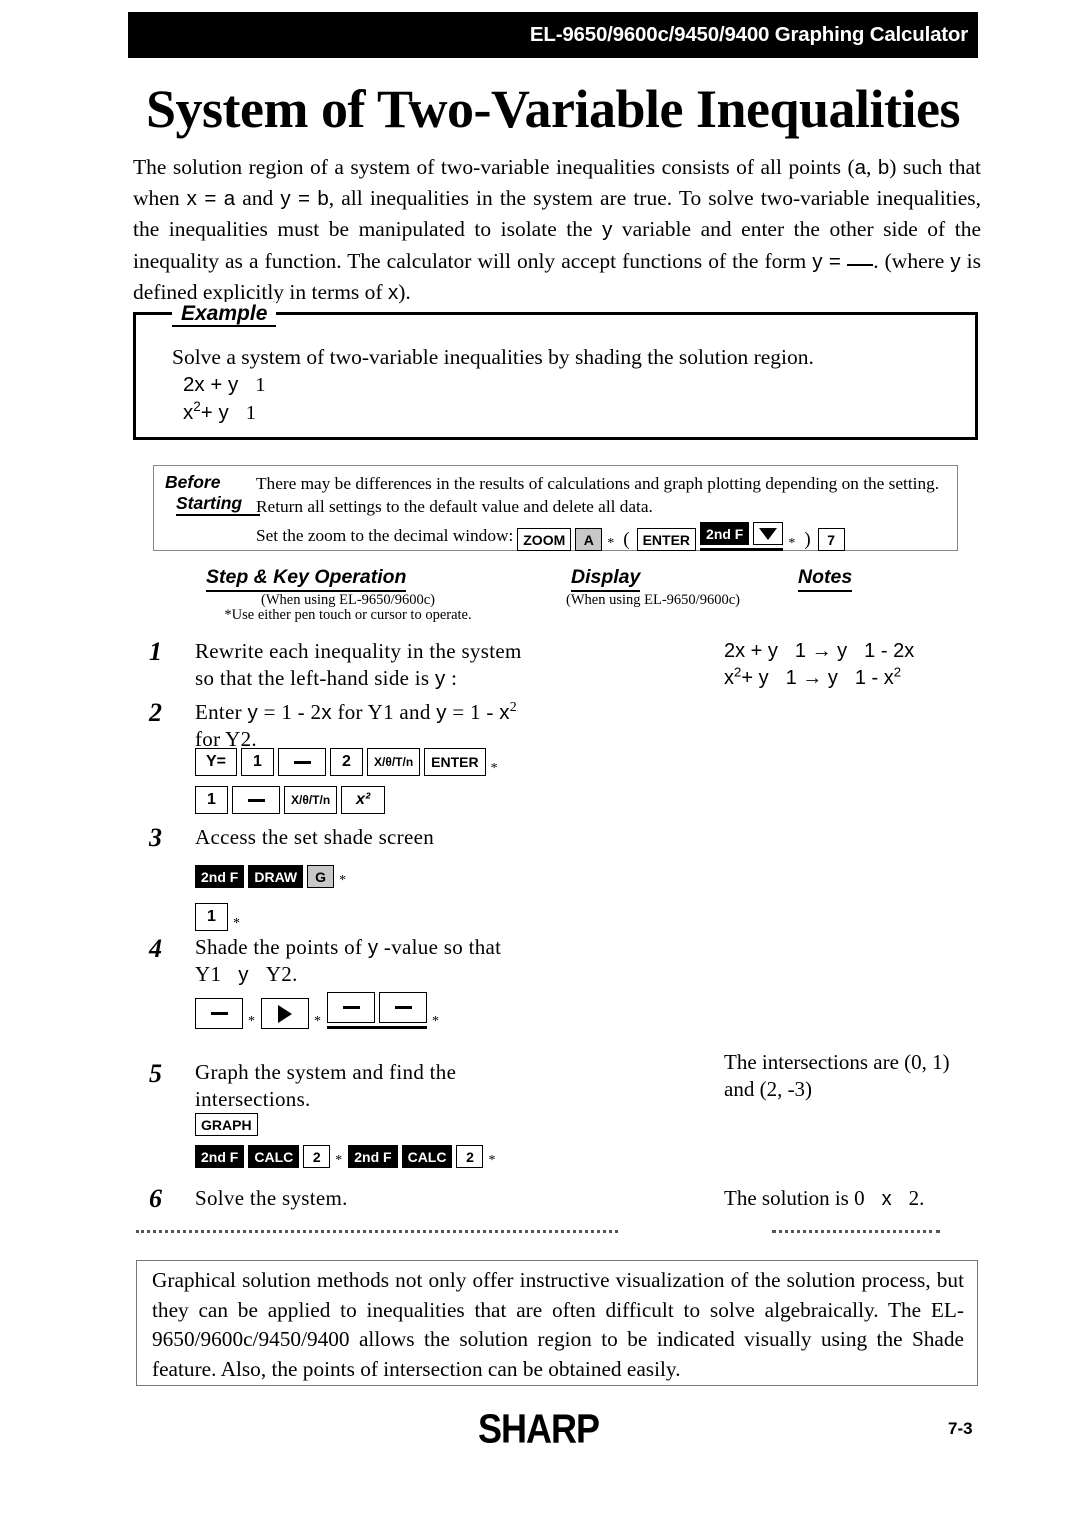 The width and height of the screenshot is (1080, 1528). What do you see at coordinates (220, 876) in the screenshot?
I see `second-f-key-step3: 2nd F` at bounding box center [220, 876].